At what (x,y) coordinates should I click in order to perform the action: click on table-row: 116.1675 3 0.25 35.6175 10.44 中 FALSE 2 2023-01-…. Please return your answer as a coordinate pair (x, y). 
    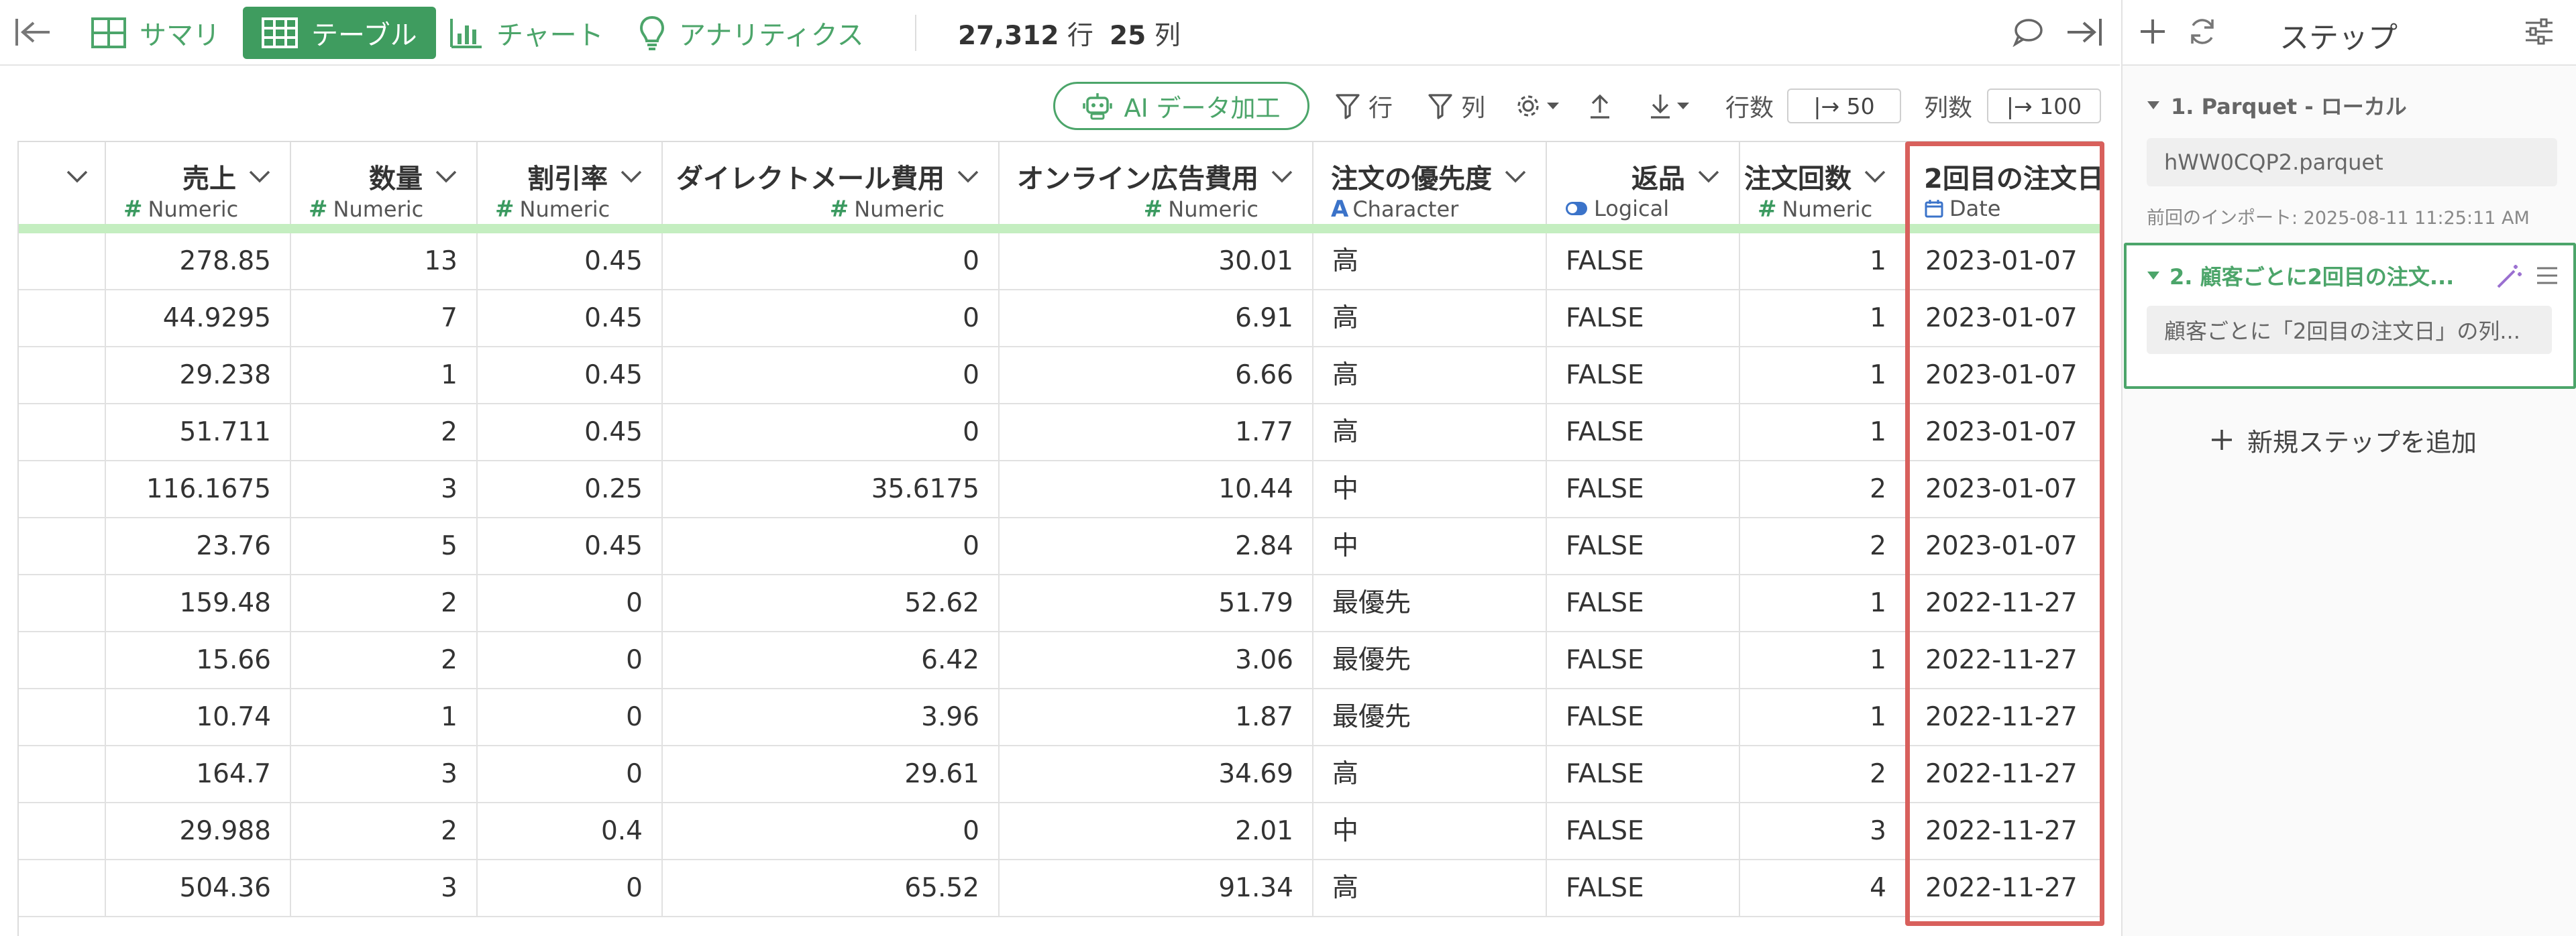
    Looking at the image, I should click on (1060, 490).